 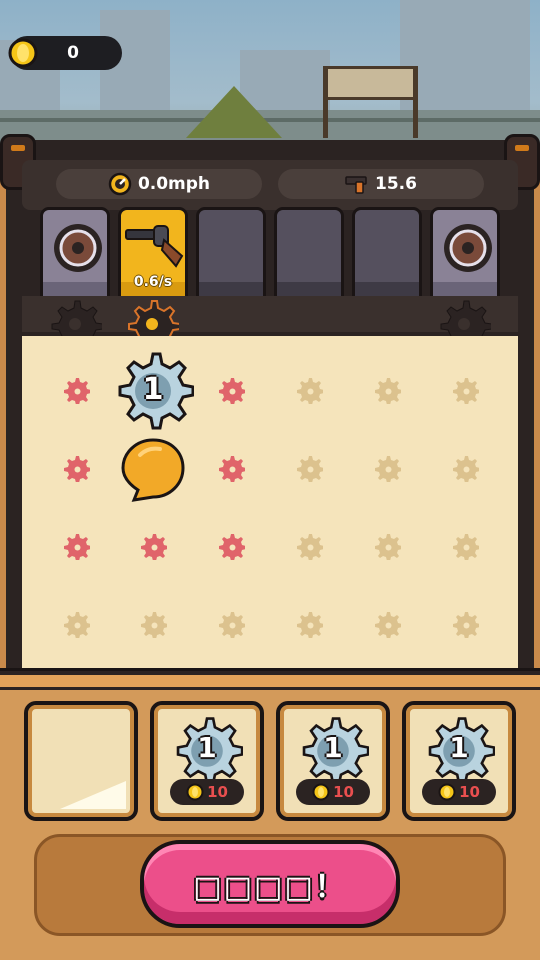 I want to click on speedometer-icon, so click(x=120, y=184).